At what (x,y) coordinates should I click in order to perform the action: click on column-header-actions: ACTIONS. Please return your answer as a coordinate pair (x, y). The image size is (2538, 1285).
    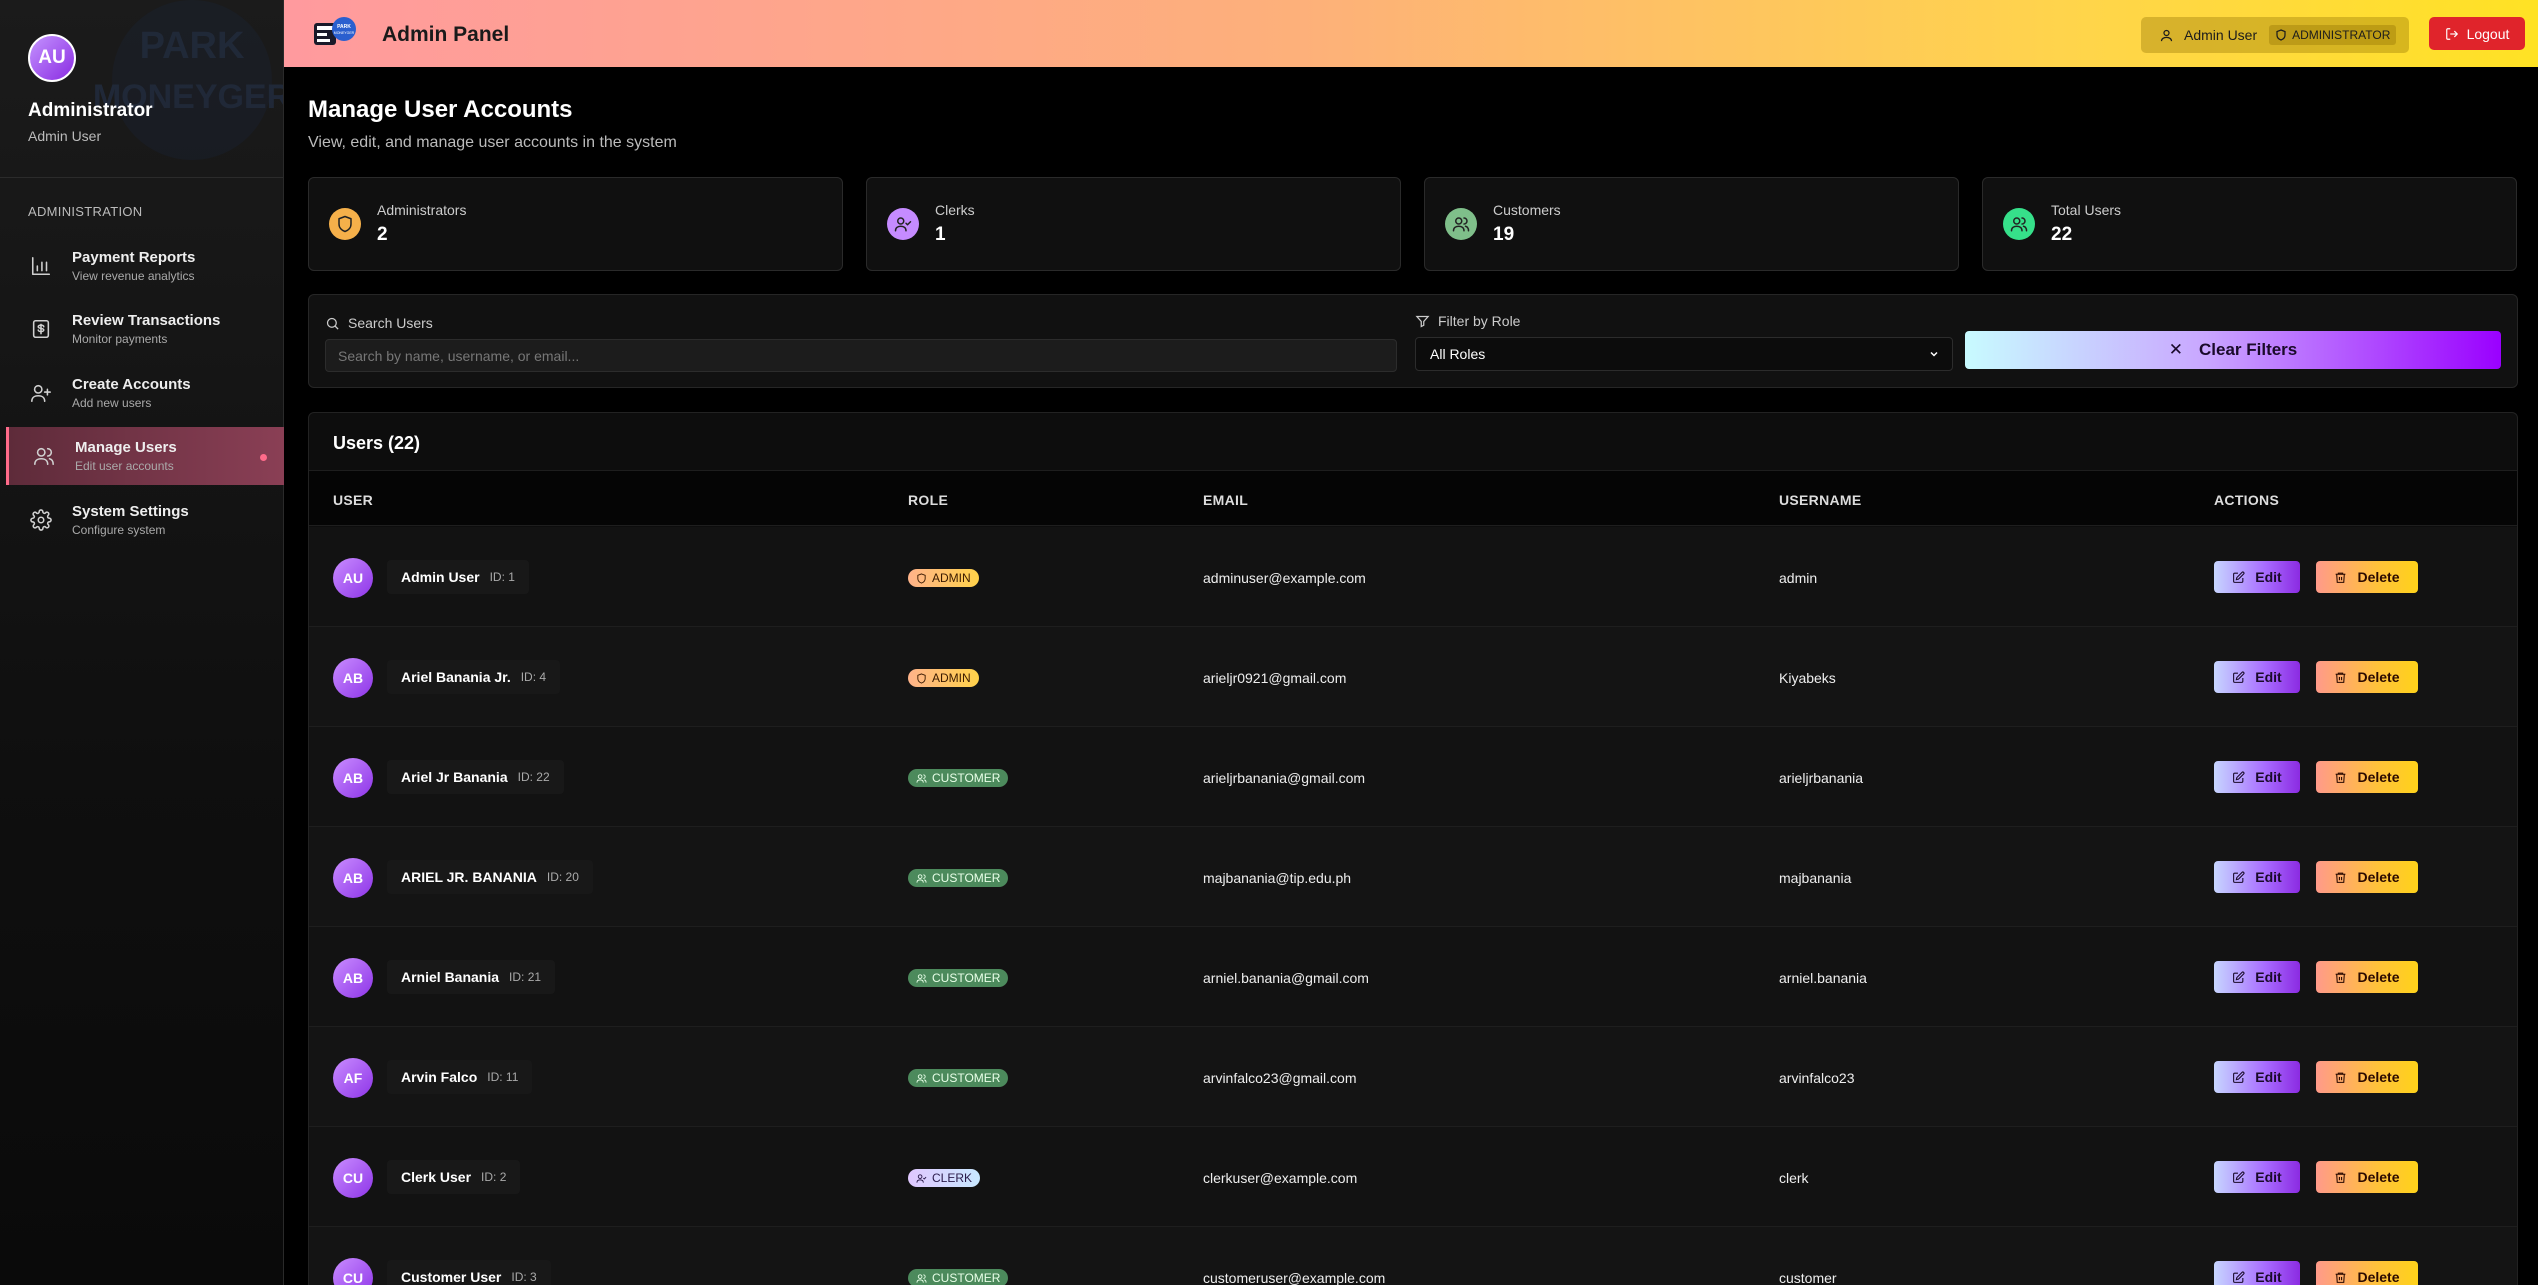
    Looking at the image, I should click on (2247, 500).